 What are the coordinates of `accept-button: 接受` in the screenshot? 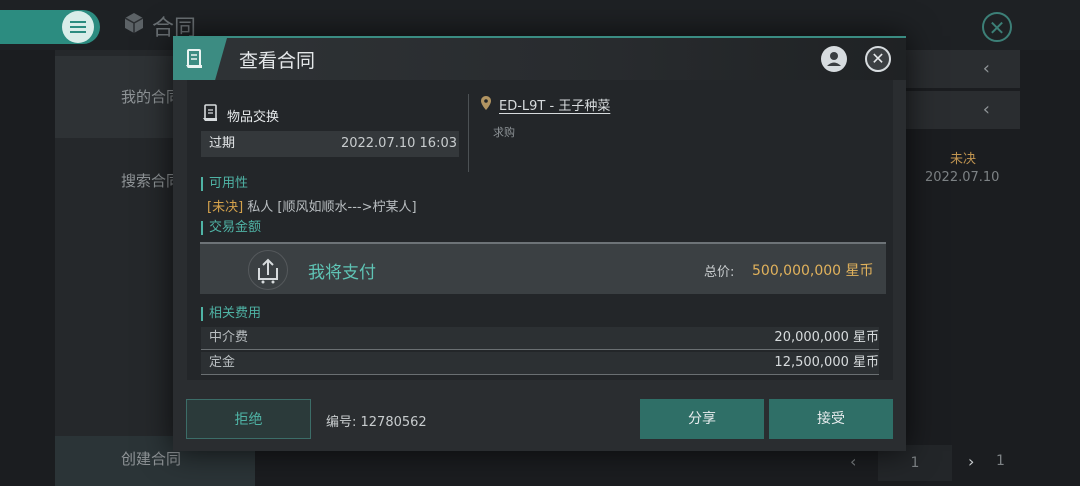 It's located at (831, 419).